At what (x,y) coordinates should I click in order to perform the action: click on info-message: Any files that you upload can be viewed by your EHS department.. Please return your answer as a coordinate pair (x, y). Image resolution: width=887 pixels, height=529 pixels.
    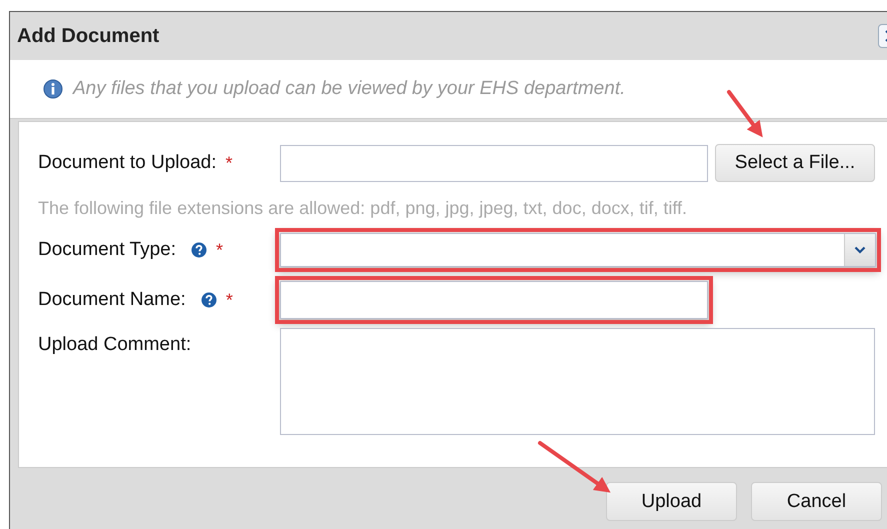
    Looking at the image, I should click on (349, 89).